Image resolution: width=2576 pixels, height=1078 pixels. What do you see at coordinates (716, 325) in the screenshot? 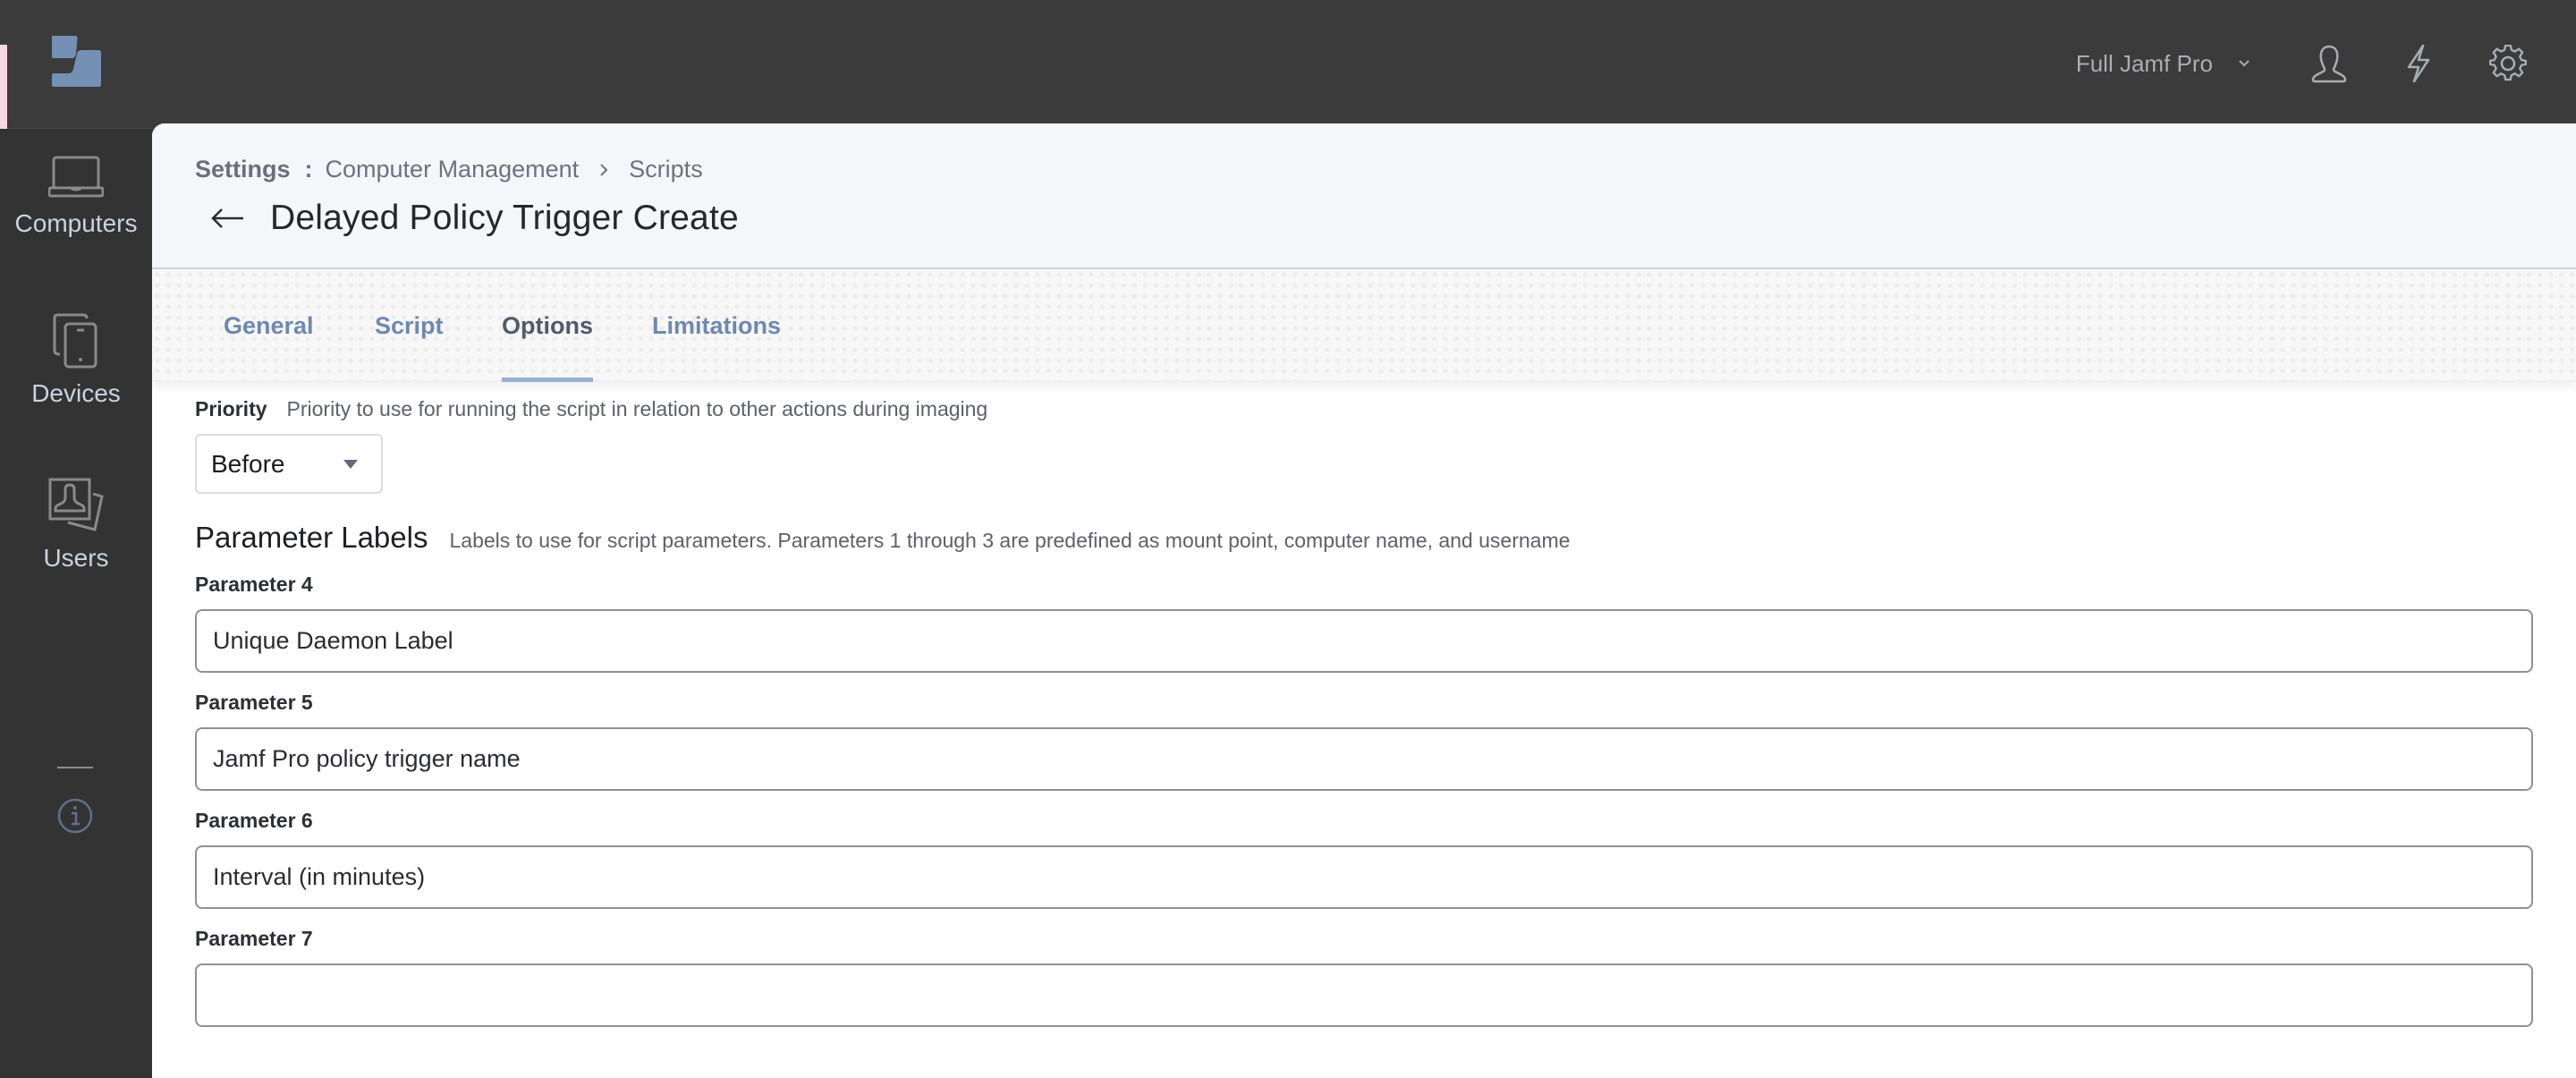
I see `tab-limitations: Limitations` at bounding box center [716, 325].